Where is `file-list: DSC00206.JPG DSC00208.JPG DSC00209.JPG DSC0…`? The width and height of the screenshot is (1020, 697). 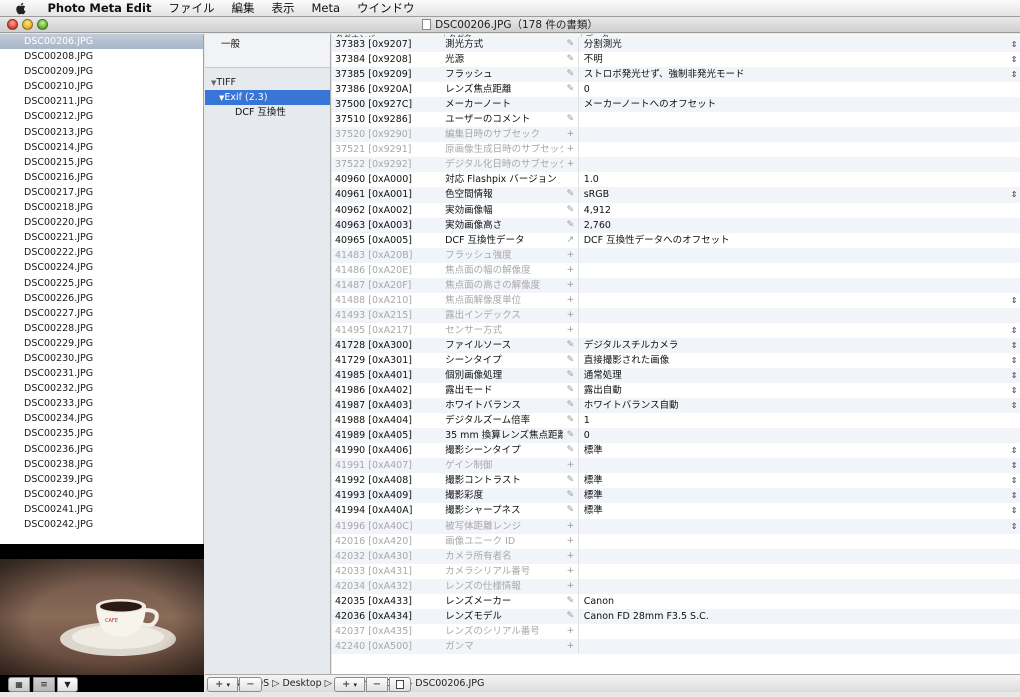
file-list: DSC00206.JPG DSC00208.JPG DSC00209.JPG DSC0… is located at coordinates (102, 289).